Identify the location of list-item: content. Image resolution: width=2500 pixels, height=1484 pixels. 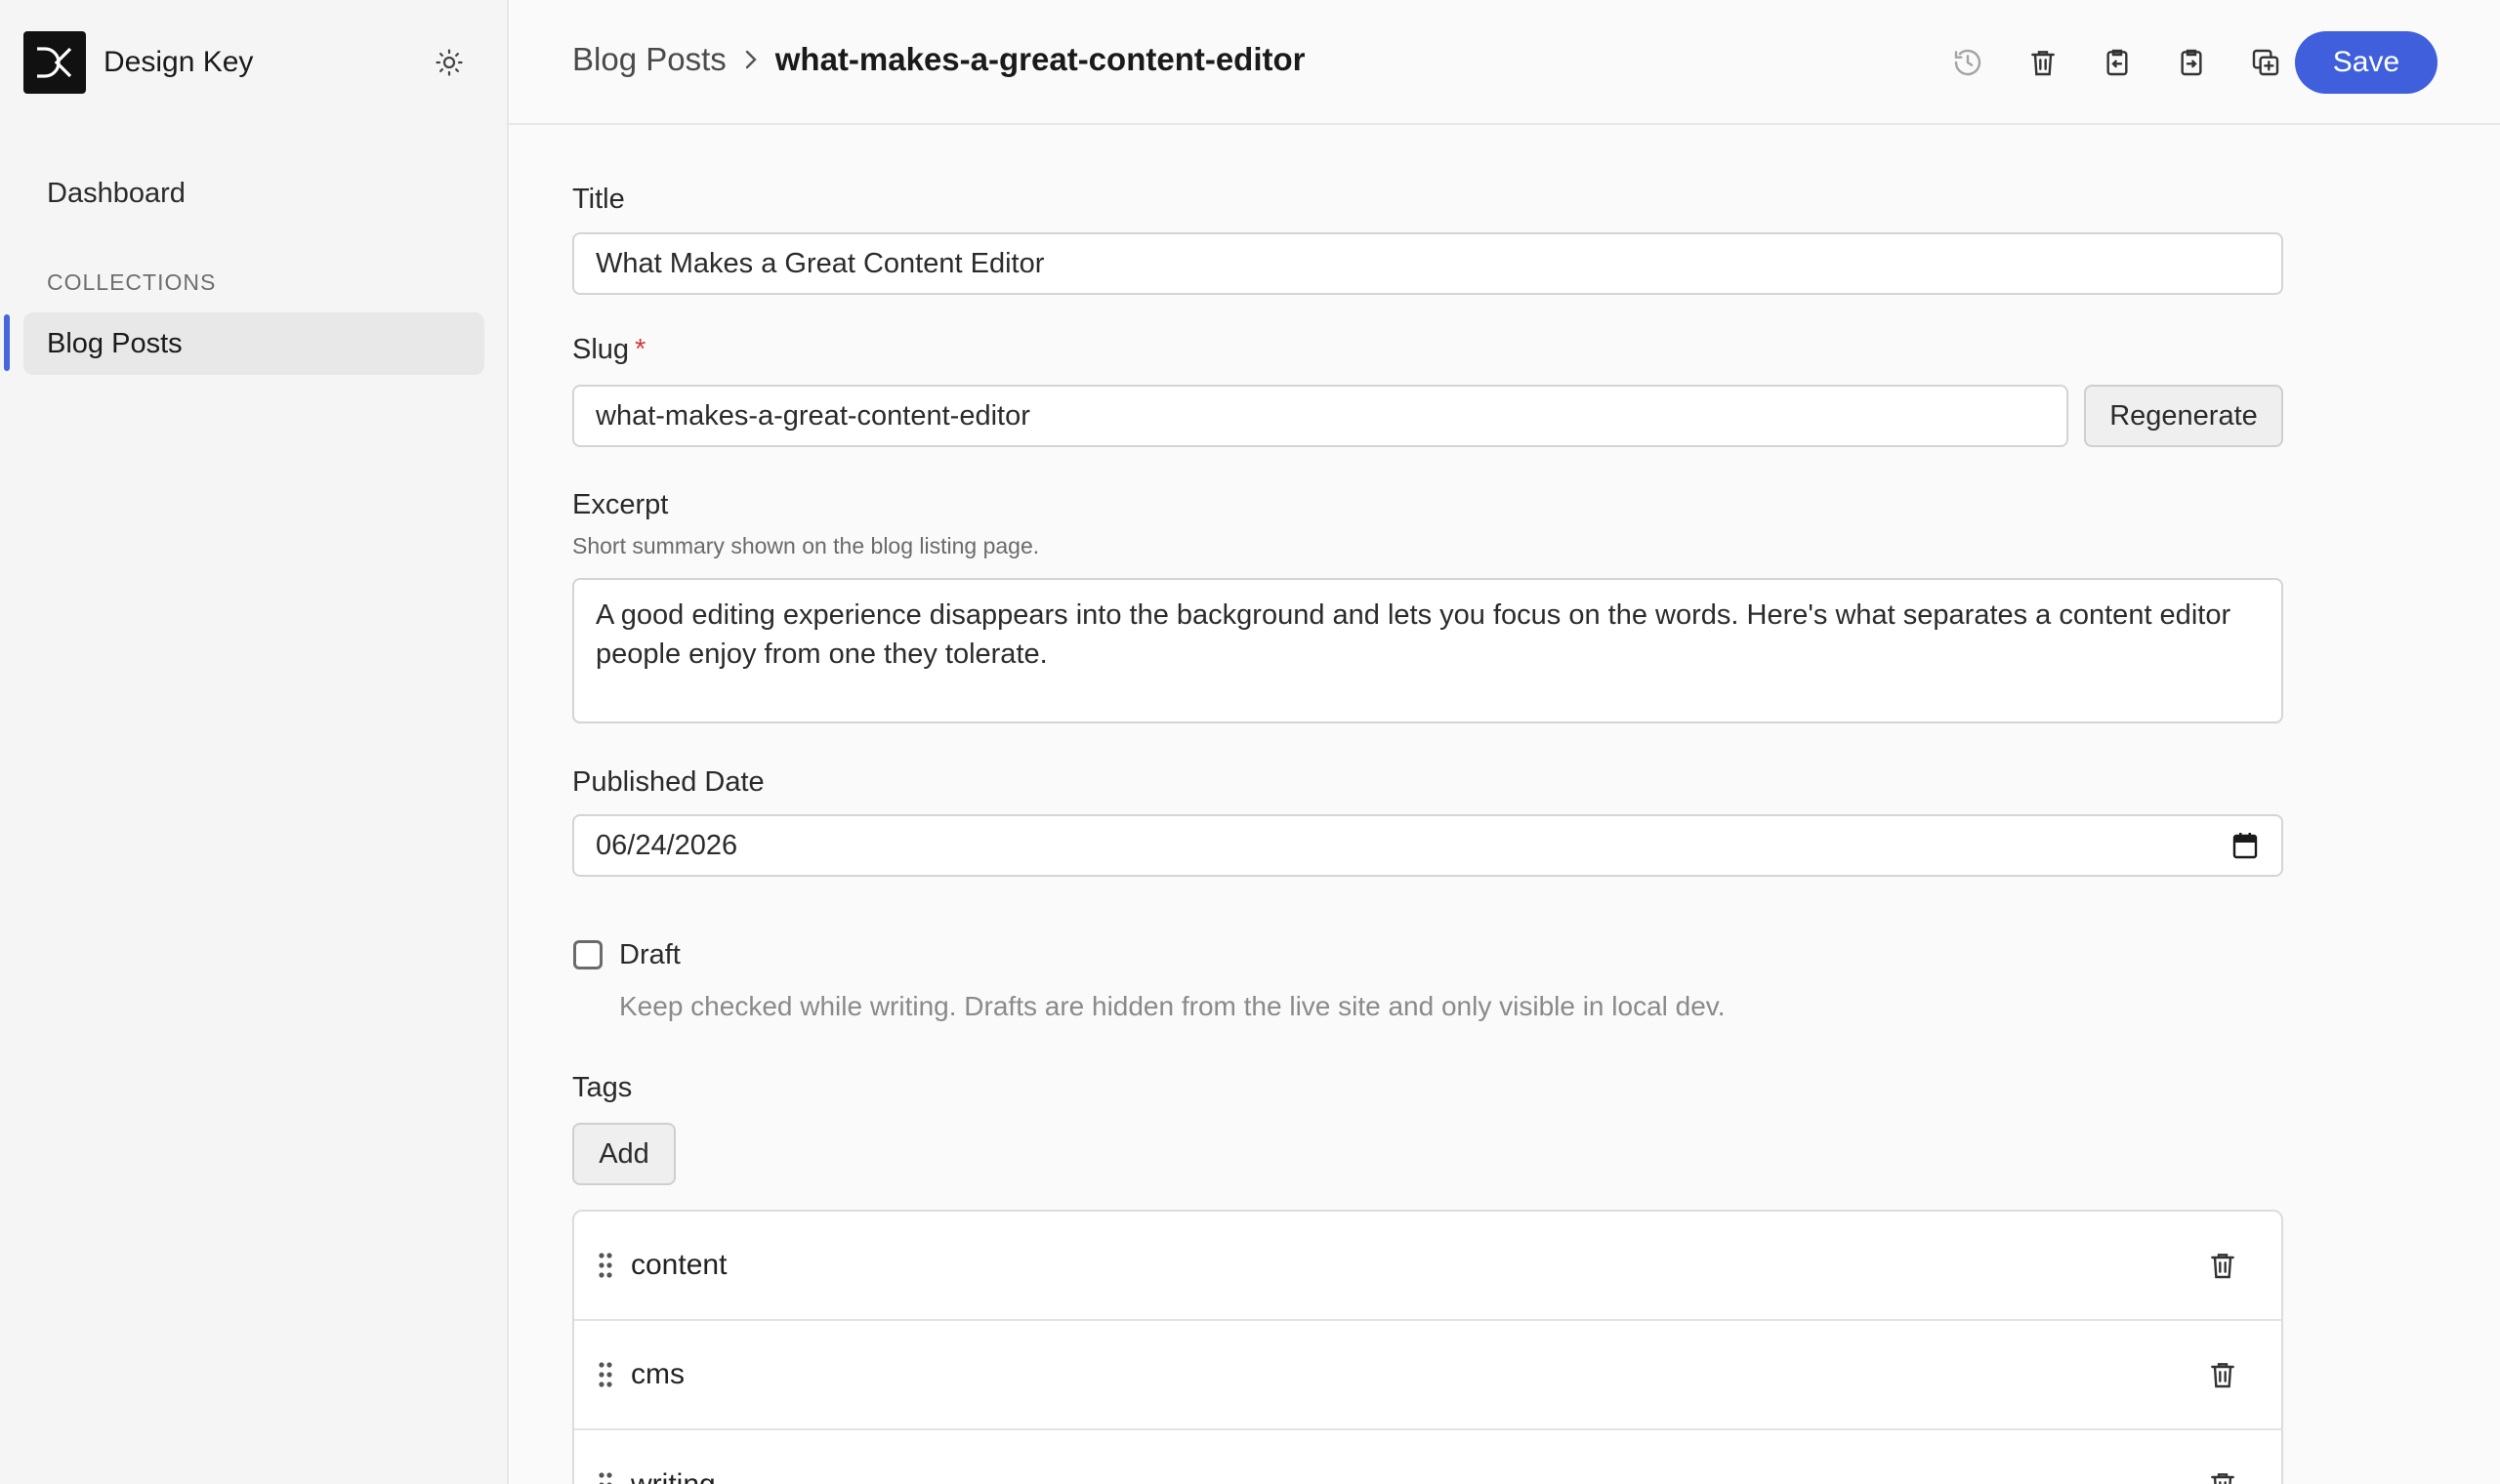
(1427, 1267).